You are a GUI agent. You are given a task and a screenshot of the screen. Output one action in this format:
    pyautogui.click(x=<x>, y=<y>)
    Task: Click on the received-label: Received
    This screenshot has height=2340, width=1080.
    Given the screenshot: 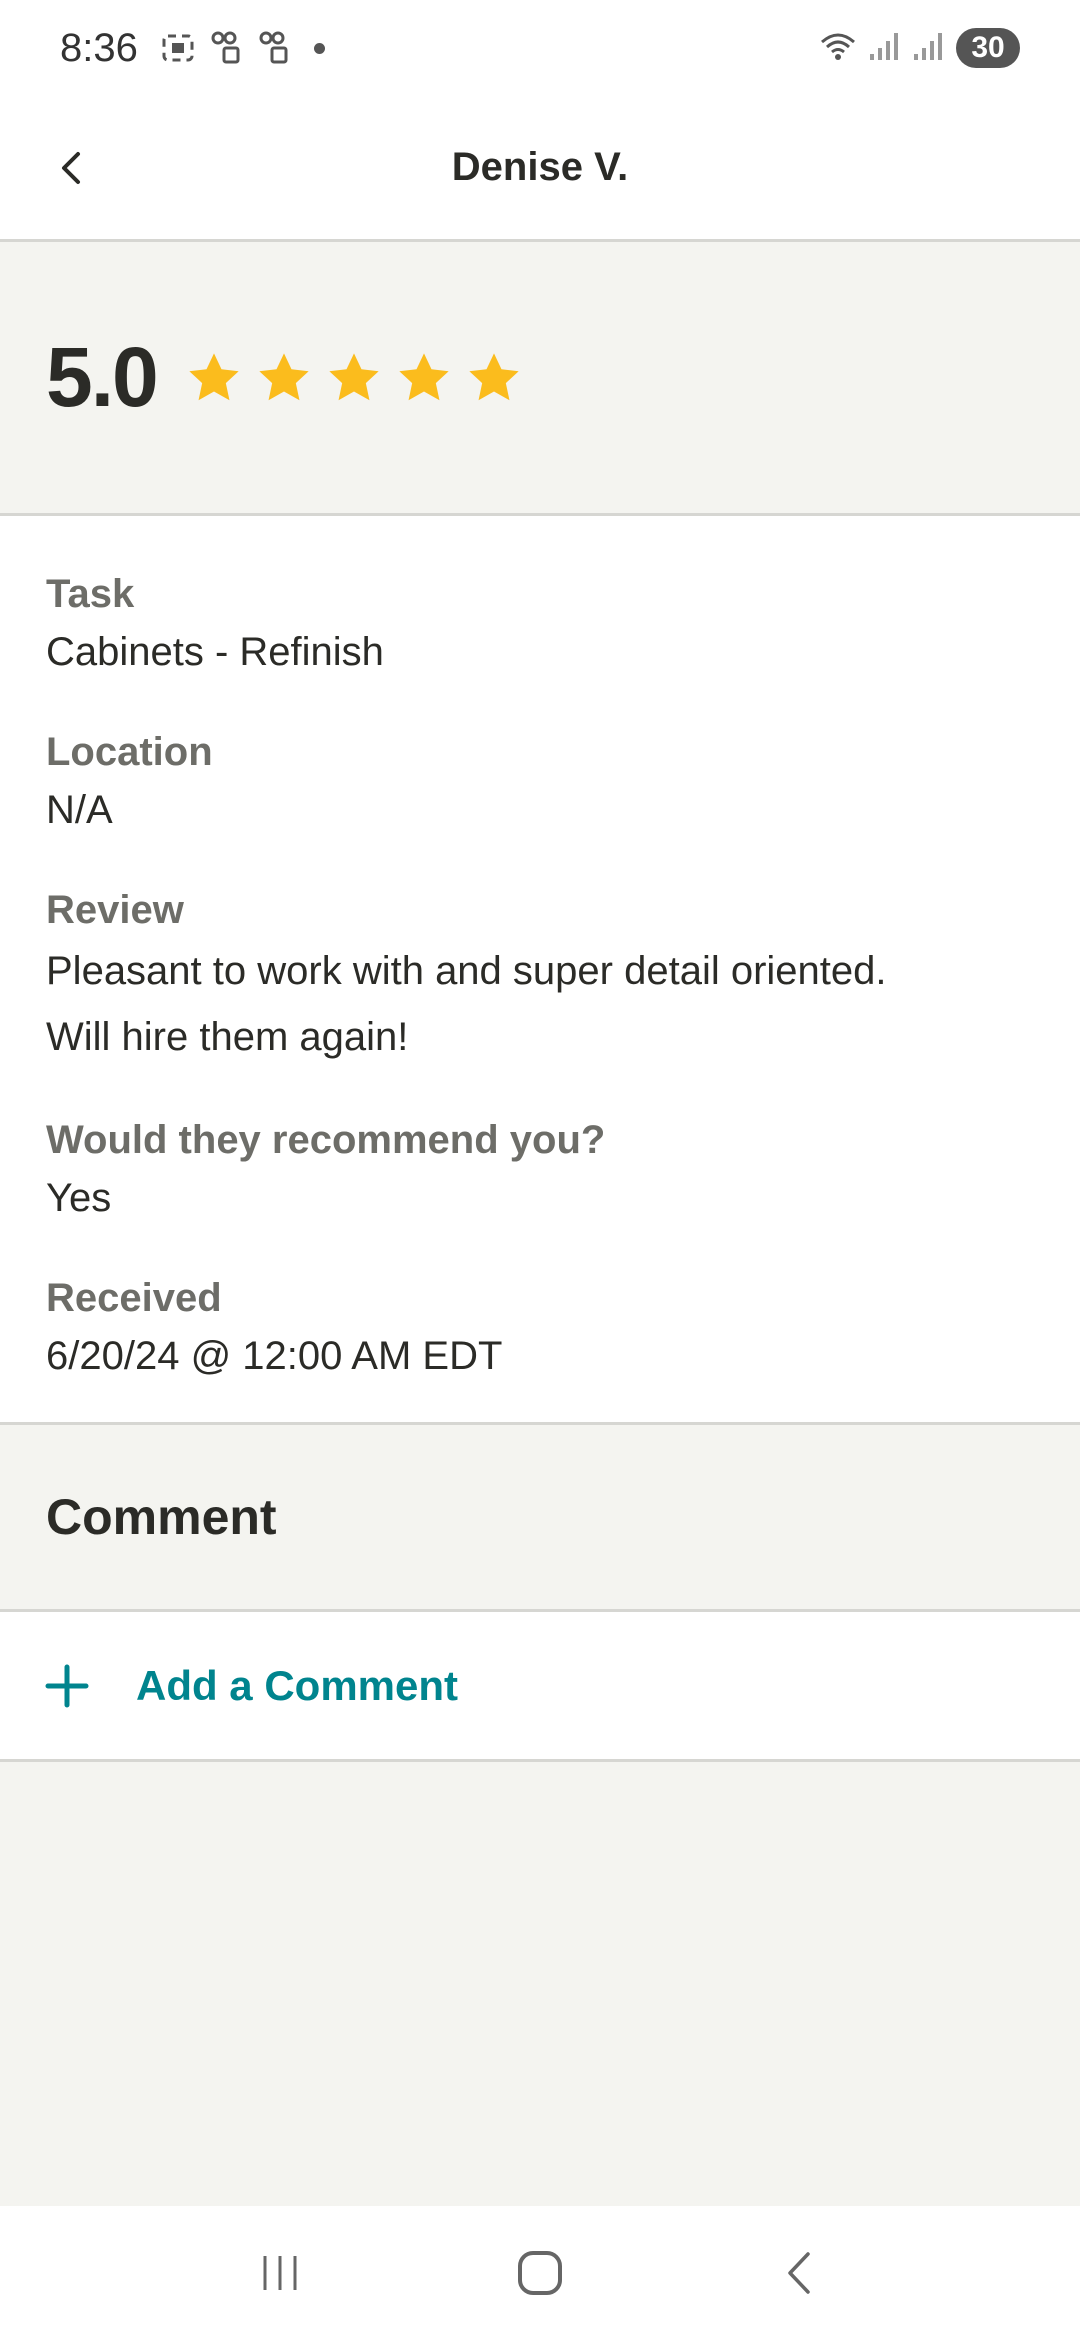 What is the action you would take?
    pyautogui.click(x=134, y=1298)
    